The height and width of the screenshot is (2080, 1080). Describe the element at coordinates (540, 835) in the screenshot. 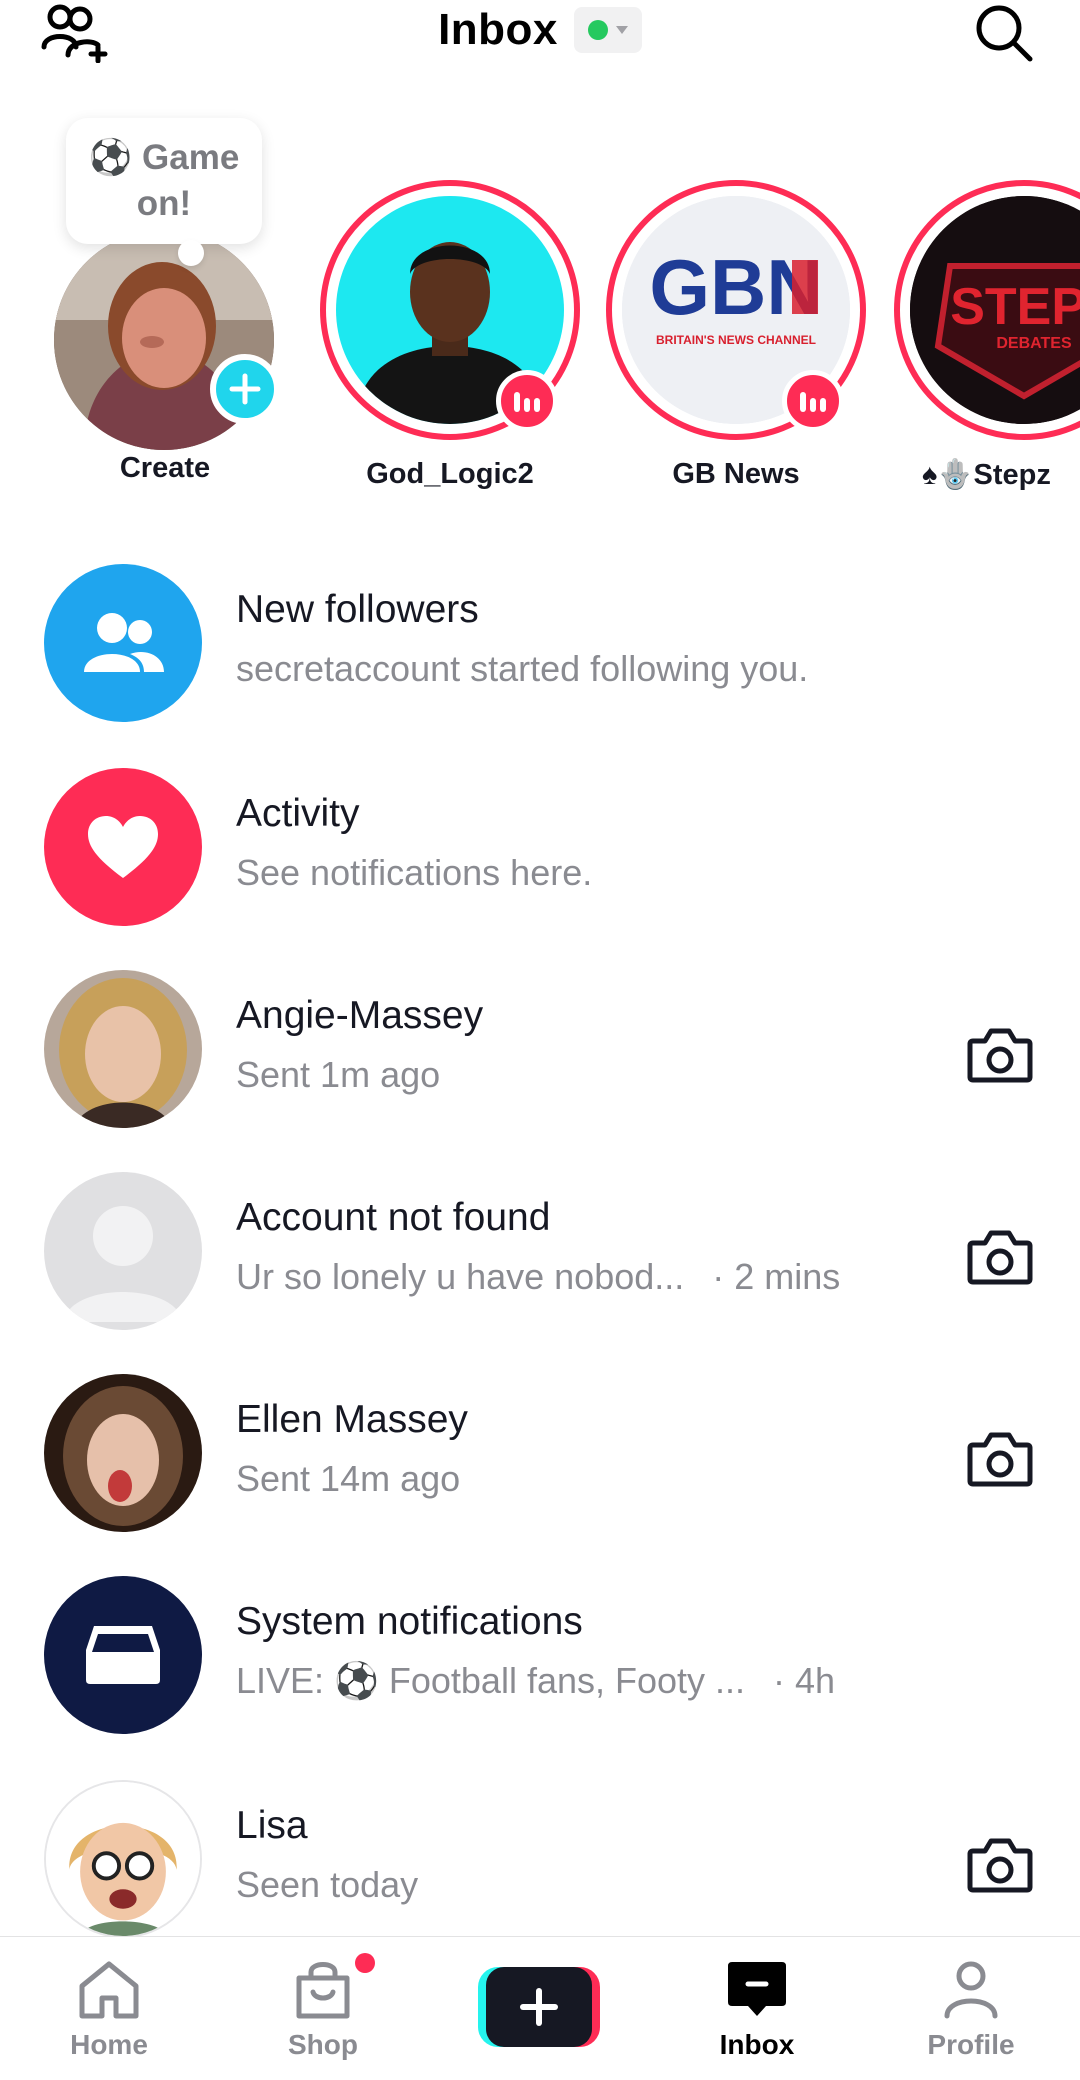

I see `list-item-activity: Activity See notifications here.` at that location.